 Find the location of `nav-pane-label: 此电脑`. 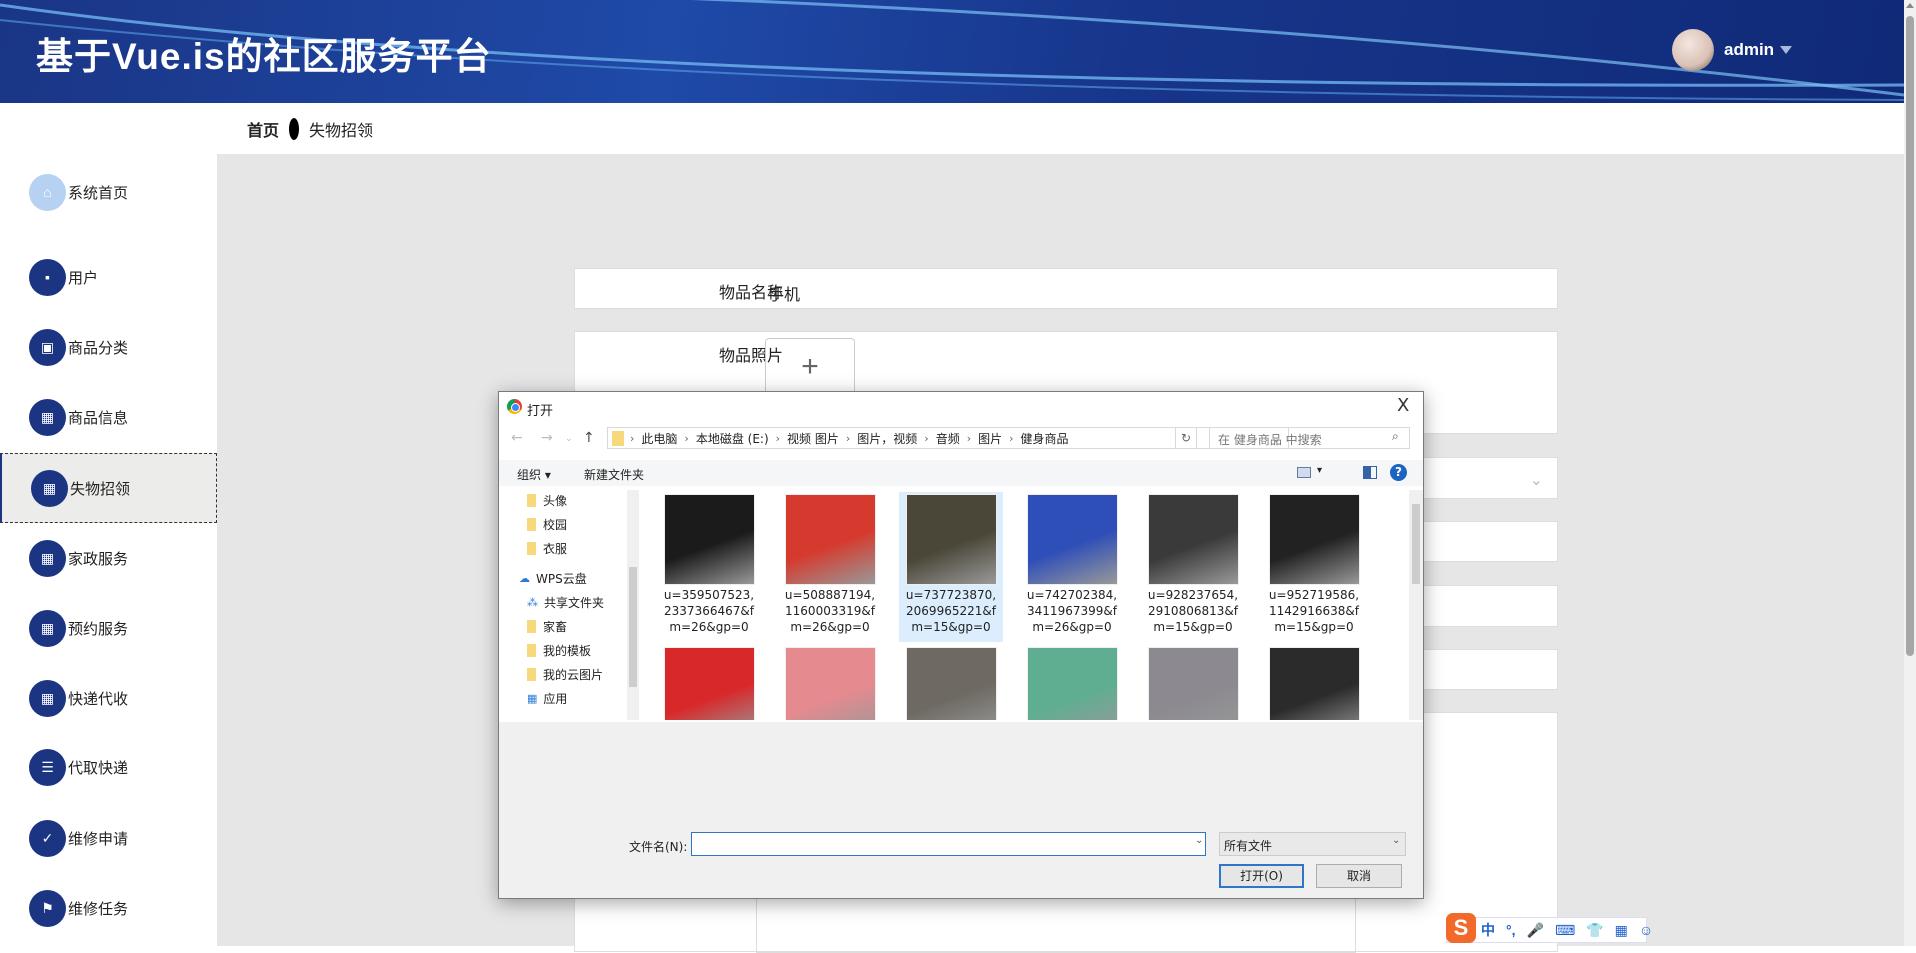

nav-pane-label: 此电脑 is located at coordinates (557, 720).